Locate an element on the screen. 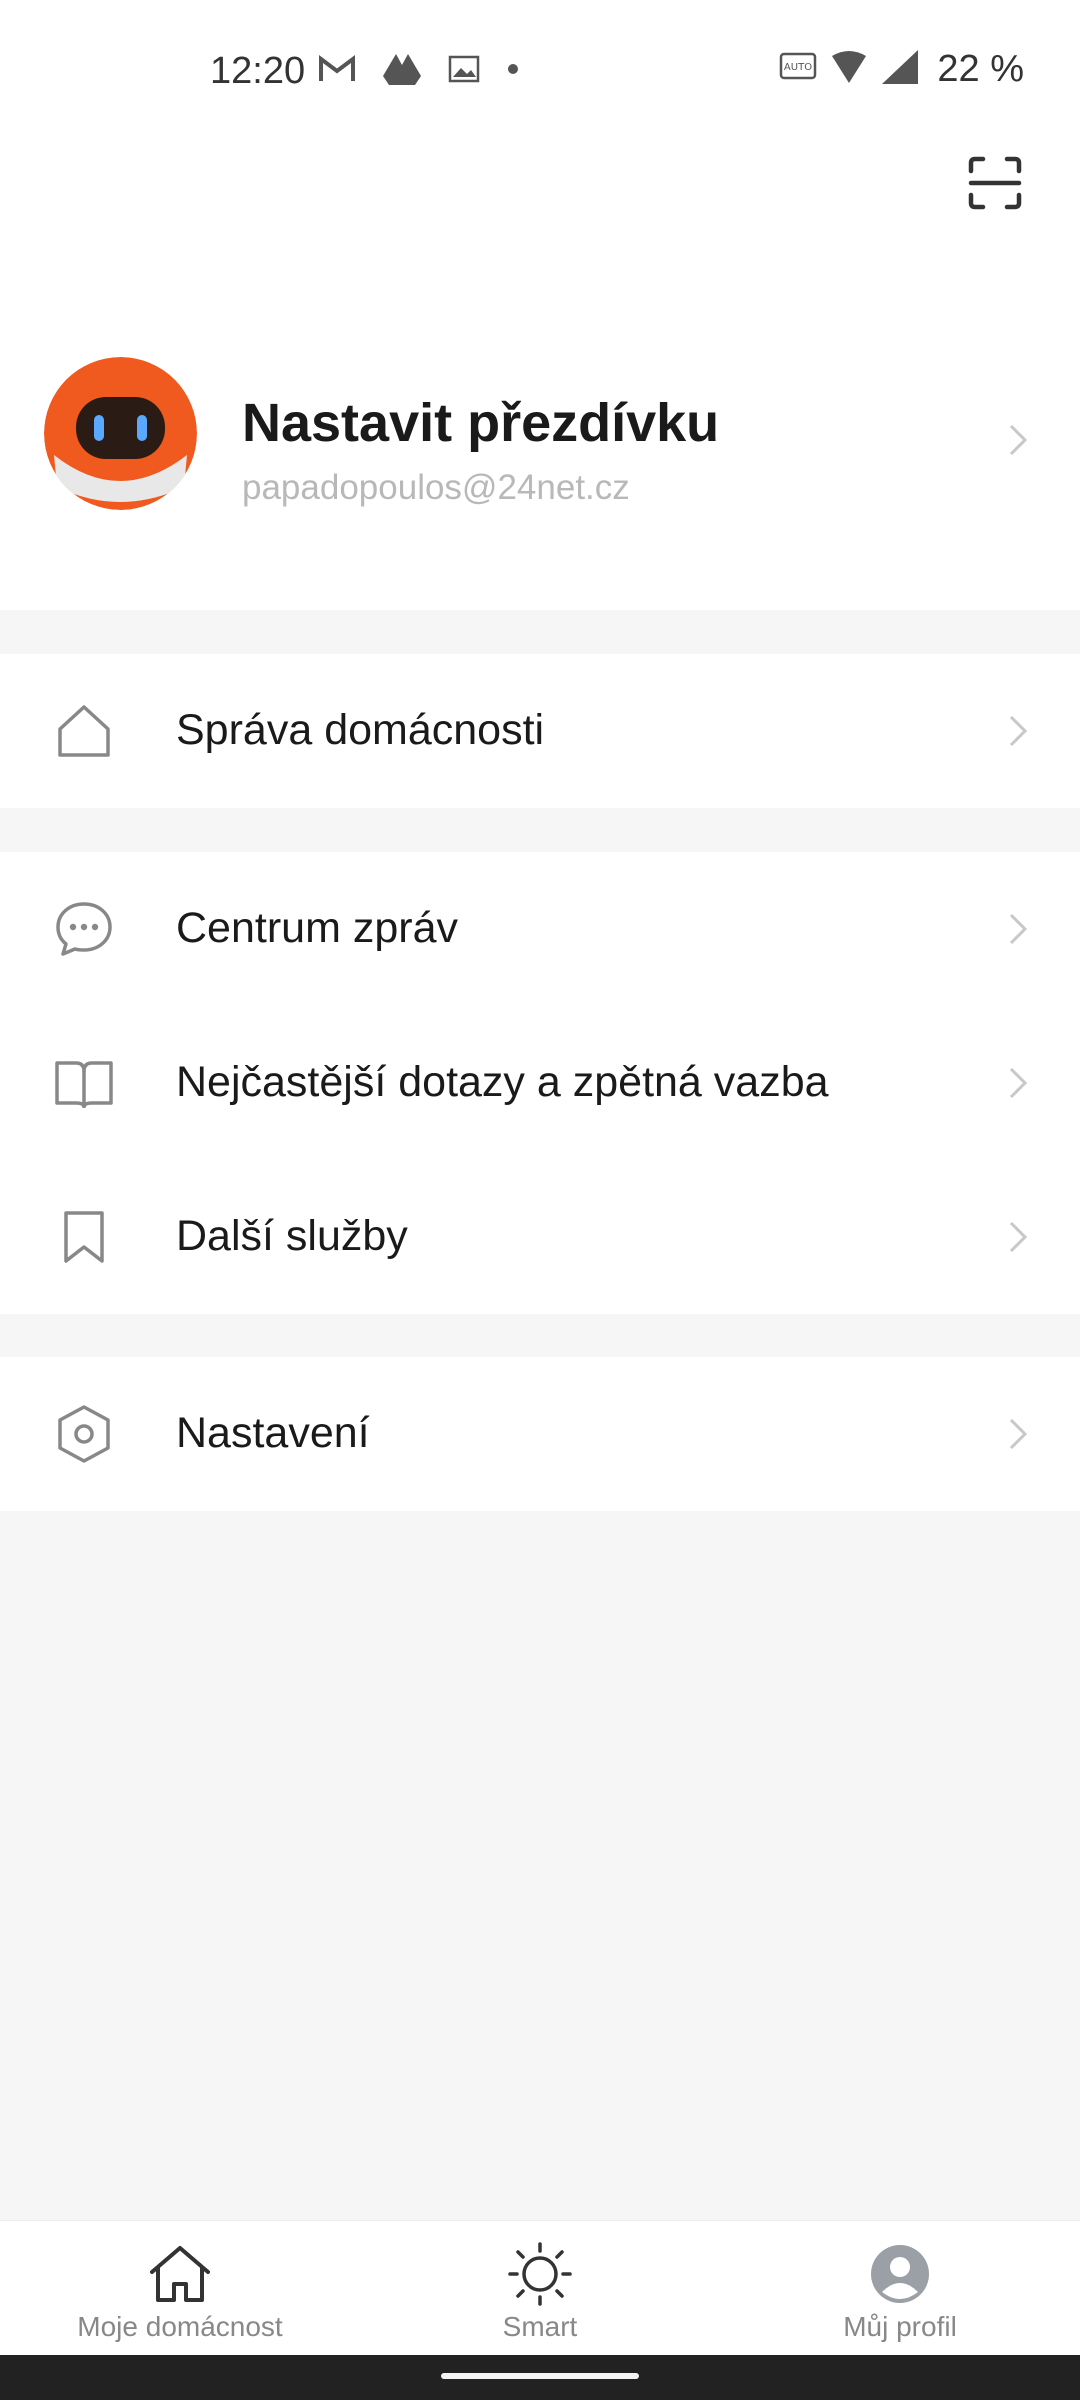 The width and height of the screenshot is (1080, 2400). menu-item-label: Nastavení is located at coordinates (273, 1433).